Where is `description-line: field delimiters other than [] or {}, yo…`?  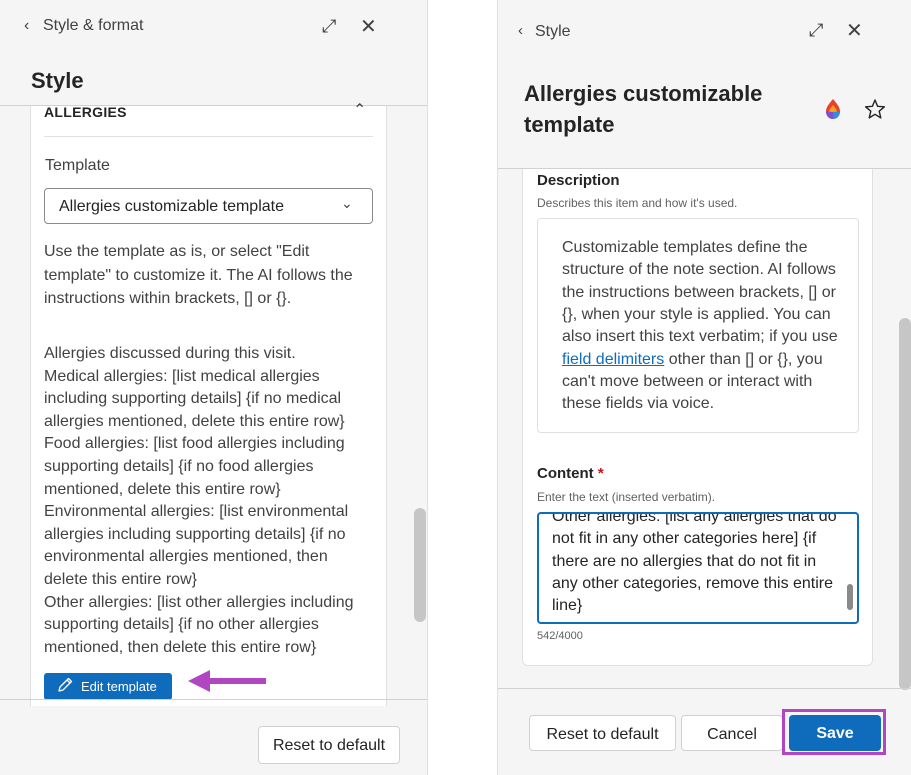
description-line: field delimiters other than [] or {}, yo… is located at coordinates (692, 360).